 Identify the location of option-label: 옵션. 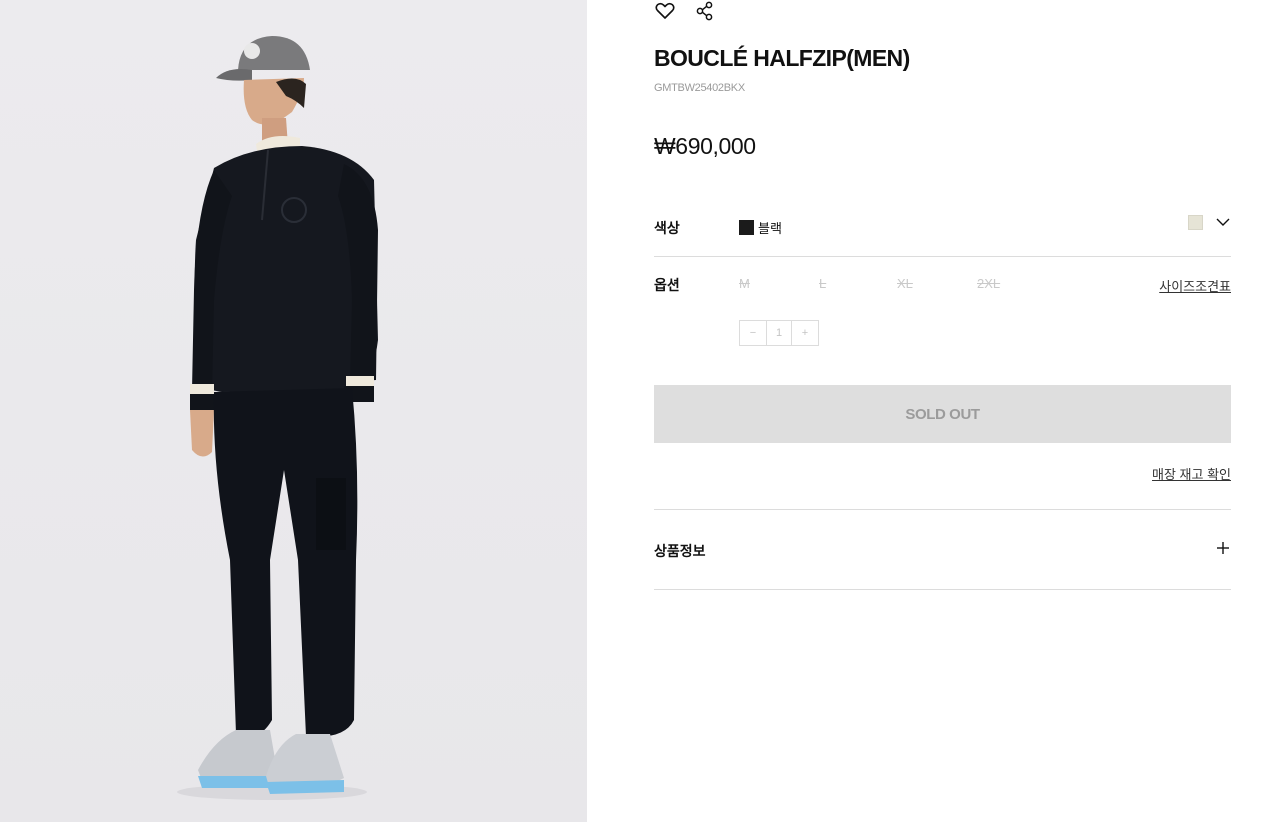
(667, 285).